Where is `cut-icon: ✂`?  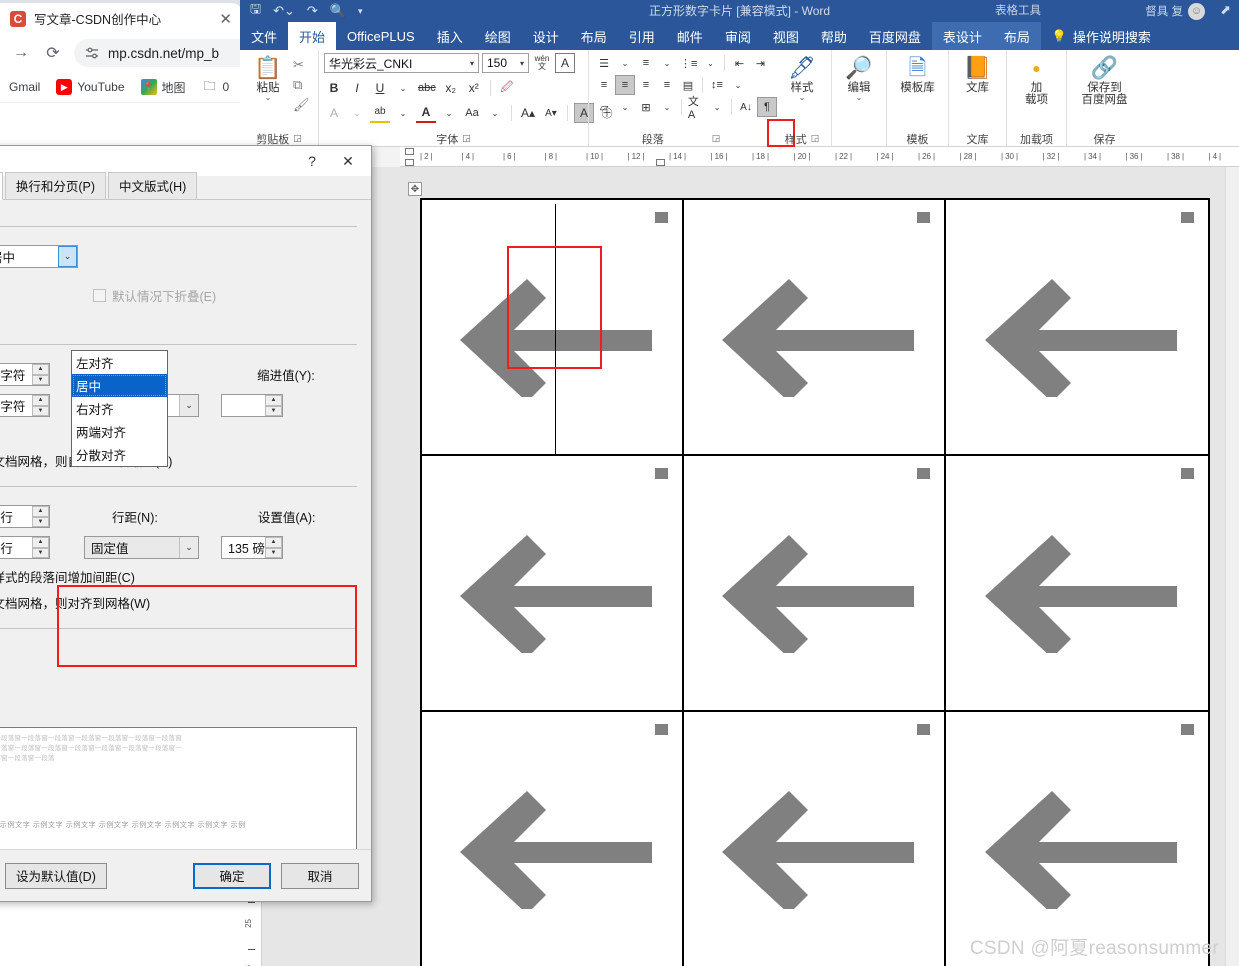 cut-icon: ✂ is located at coordinates (301, 64).